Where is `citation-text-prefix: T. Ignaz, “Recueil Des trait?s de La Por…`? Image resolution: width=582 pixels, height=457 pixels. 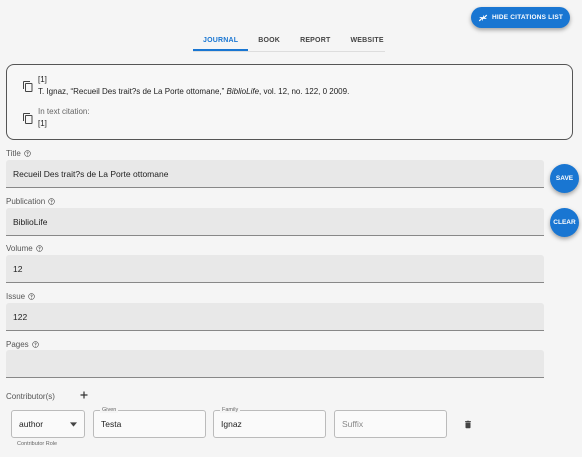
citation-text-prefix: T. Ignaz, “Recueil Des trait?s de La Por… is located at coordinates (132, 91).